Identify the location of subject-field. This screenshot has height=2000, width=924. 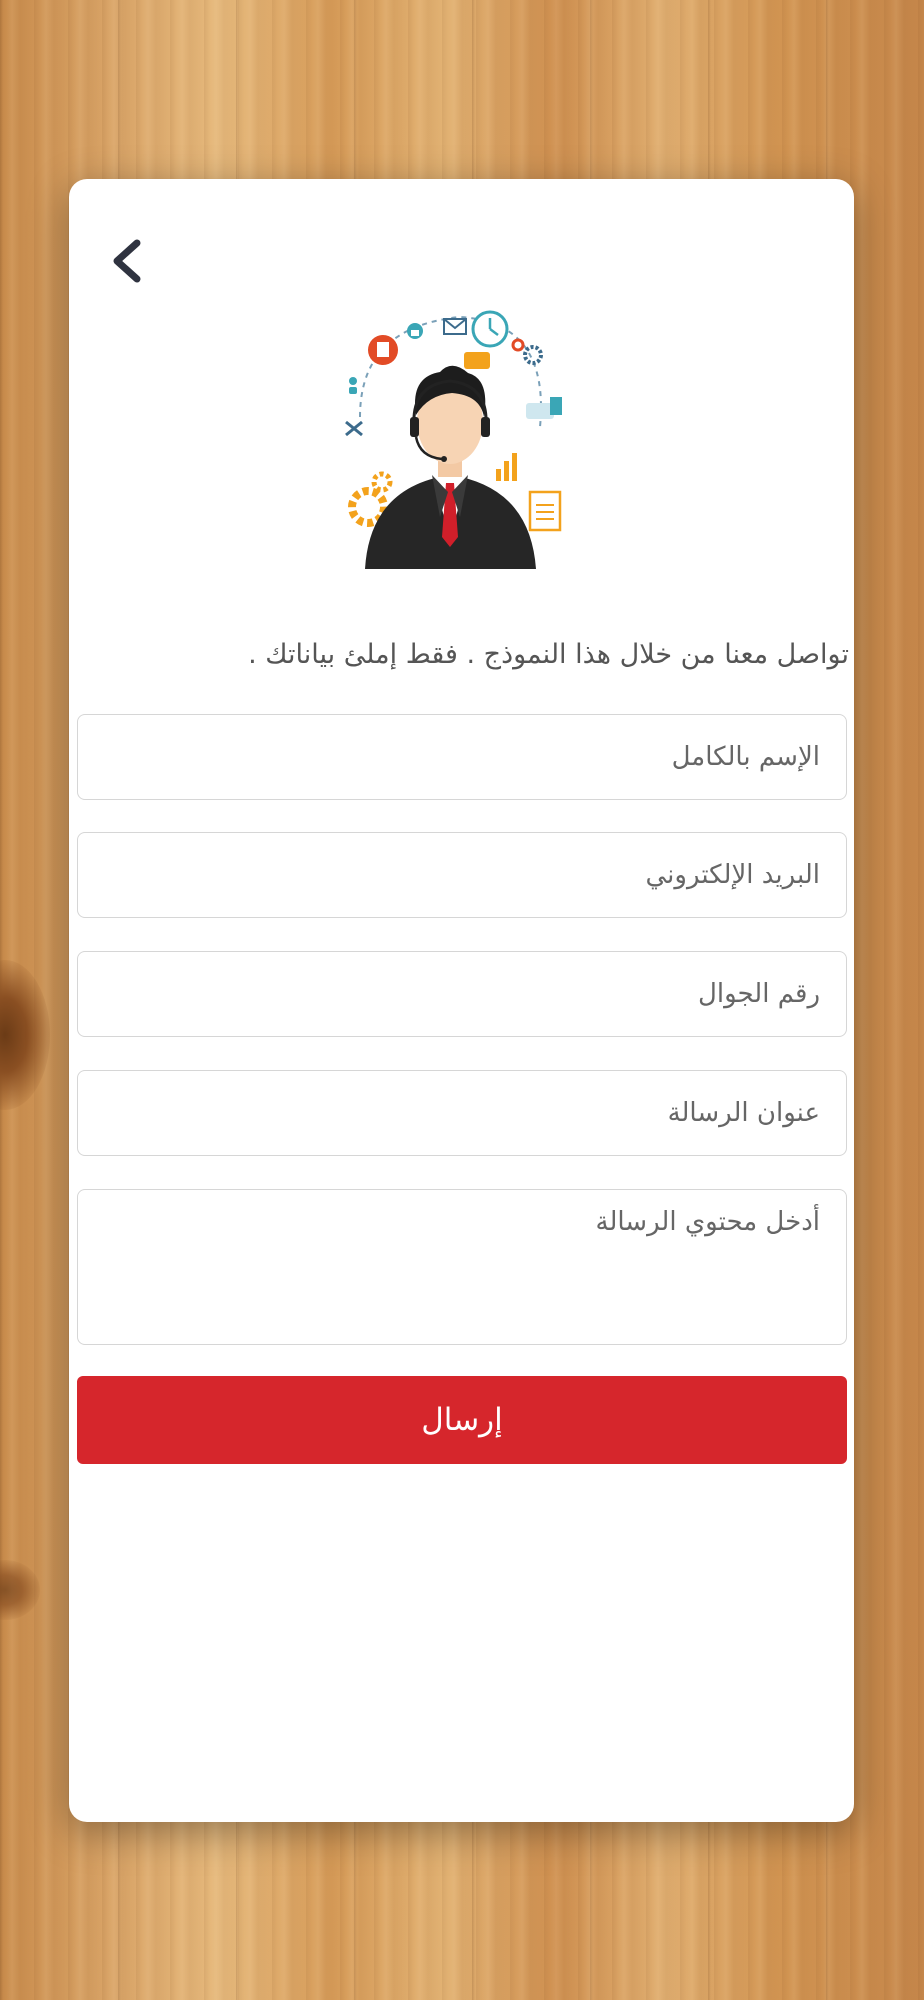
(462, 1113).